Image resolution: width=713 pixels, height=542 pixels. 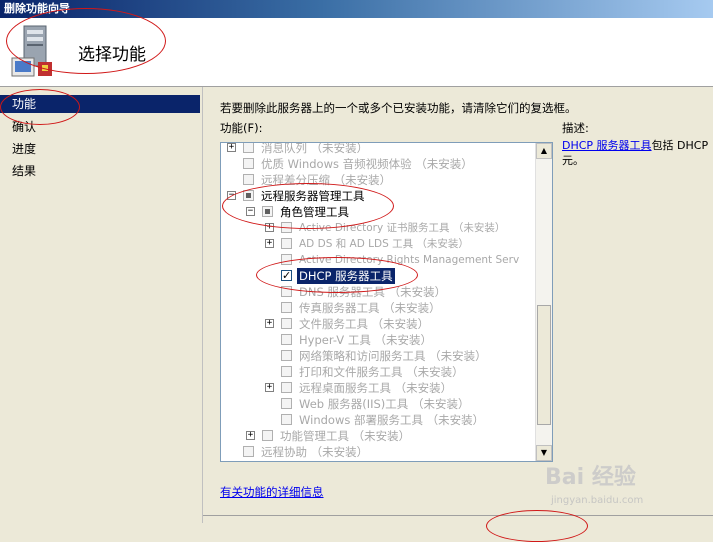 What do you see at coordinates (680, 145) in the screenshot?
I see `description-rest: 包括 DHCP` at bounding box center [680, 145].